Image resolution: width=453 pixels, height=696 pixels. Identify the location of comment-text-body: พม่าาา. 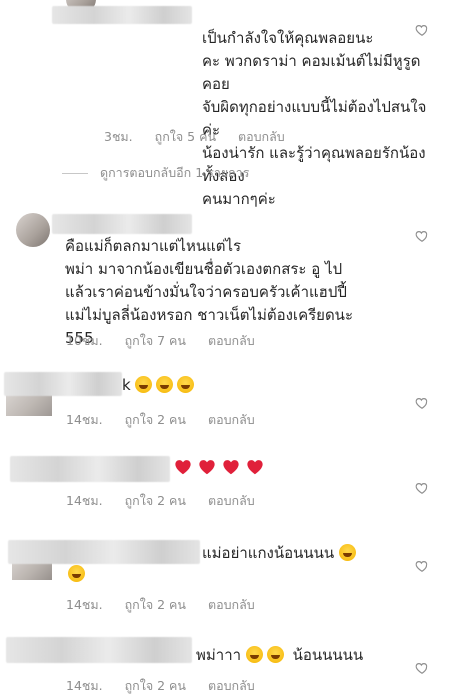
(219, 655).